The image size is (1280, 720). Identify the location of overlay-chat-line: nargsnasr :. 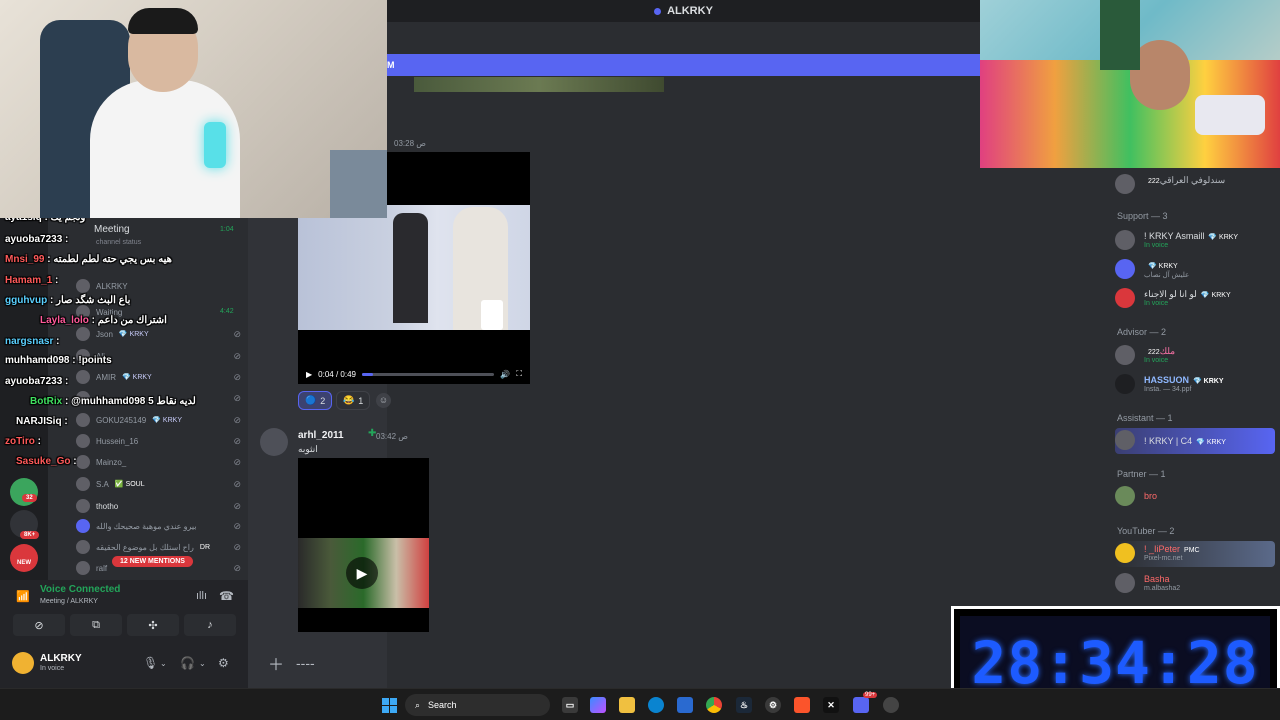
(32, 341).